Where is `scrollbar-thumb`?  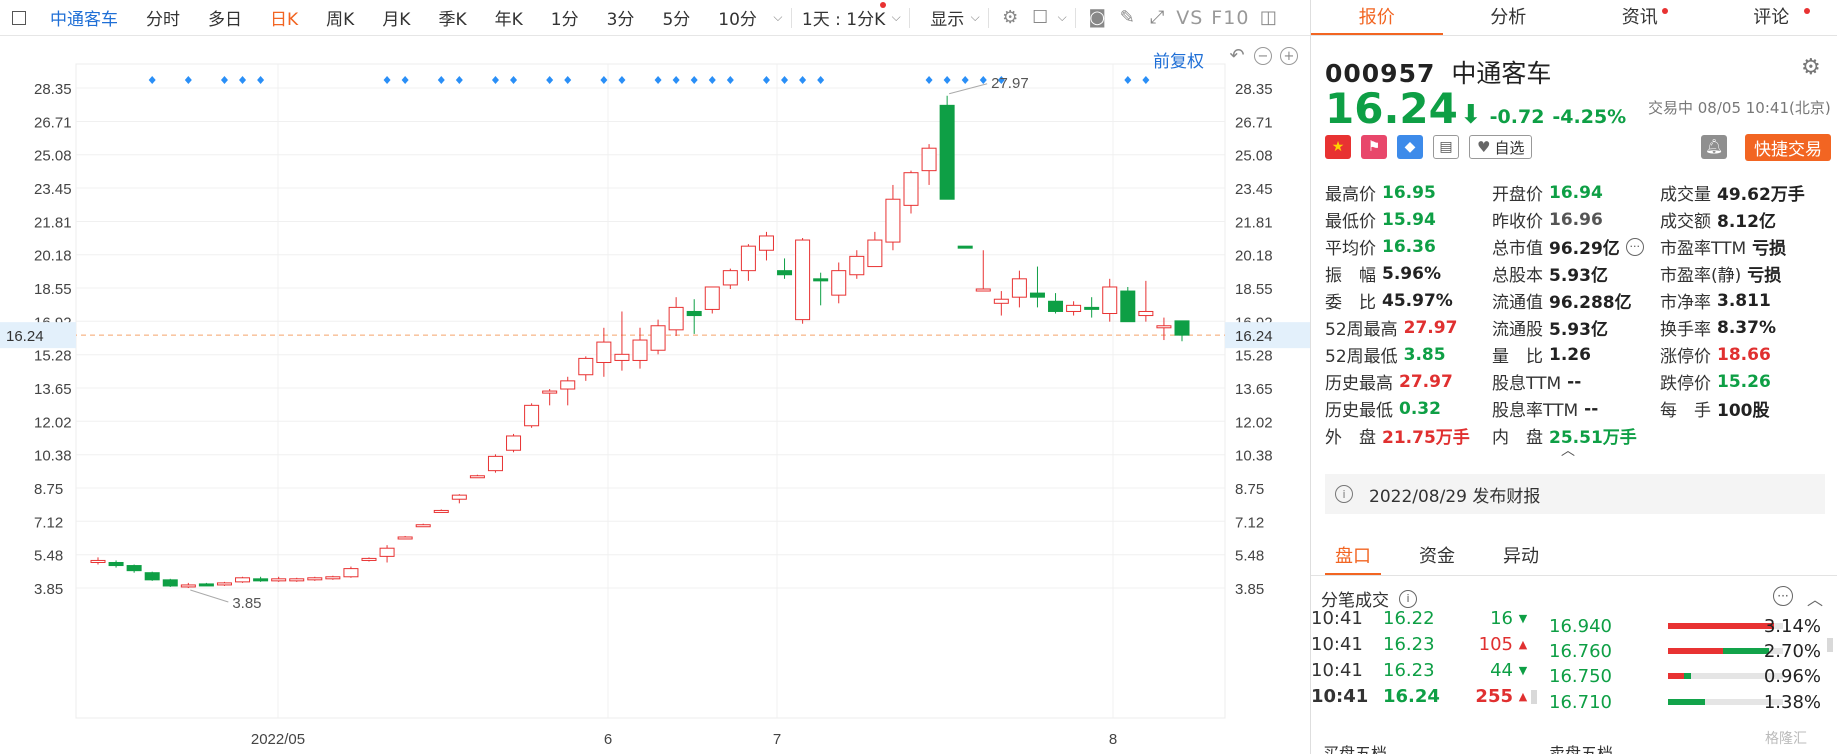
scrollbar-thumb is located at coordinates (1534, 697).